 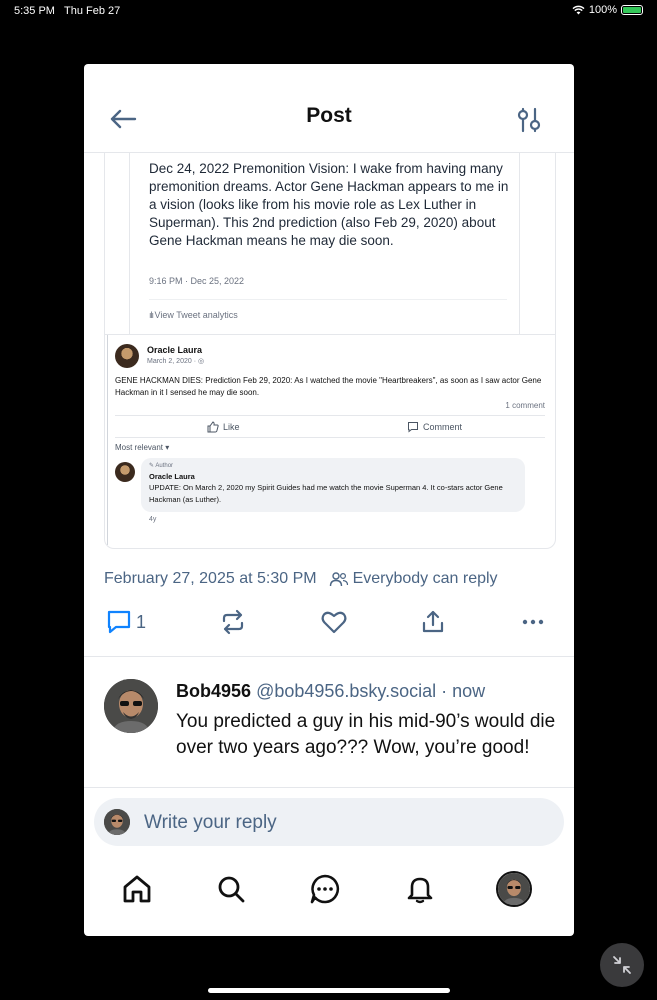 What do you see at coordinates (425, 578) in the screenshot?
I see `reply-setting-label: Everybody can reply` at bounding box center [425, 578].